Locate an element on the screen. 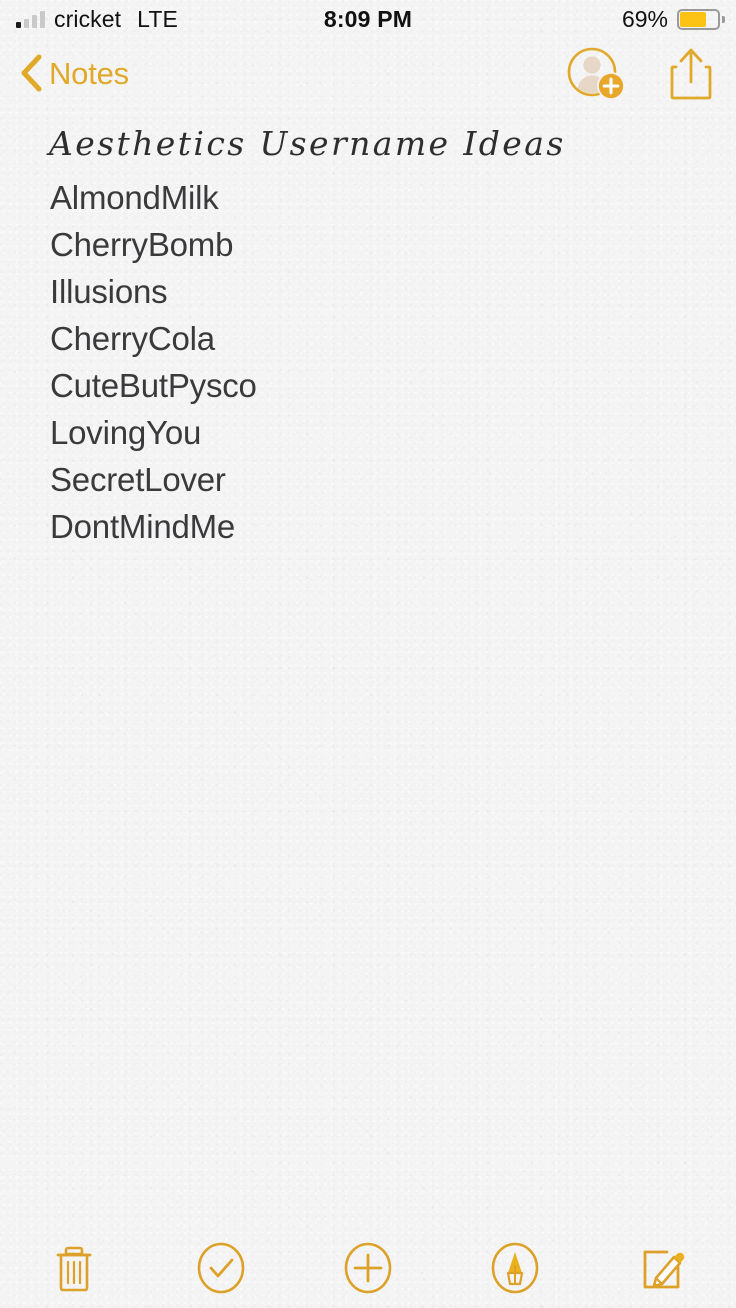 Image resolution: width=736 pixels, height=1308 pixels. share-icon is located at coordinates (691, 76).